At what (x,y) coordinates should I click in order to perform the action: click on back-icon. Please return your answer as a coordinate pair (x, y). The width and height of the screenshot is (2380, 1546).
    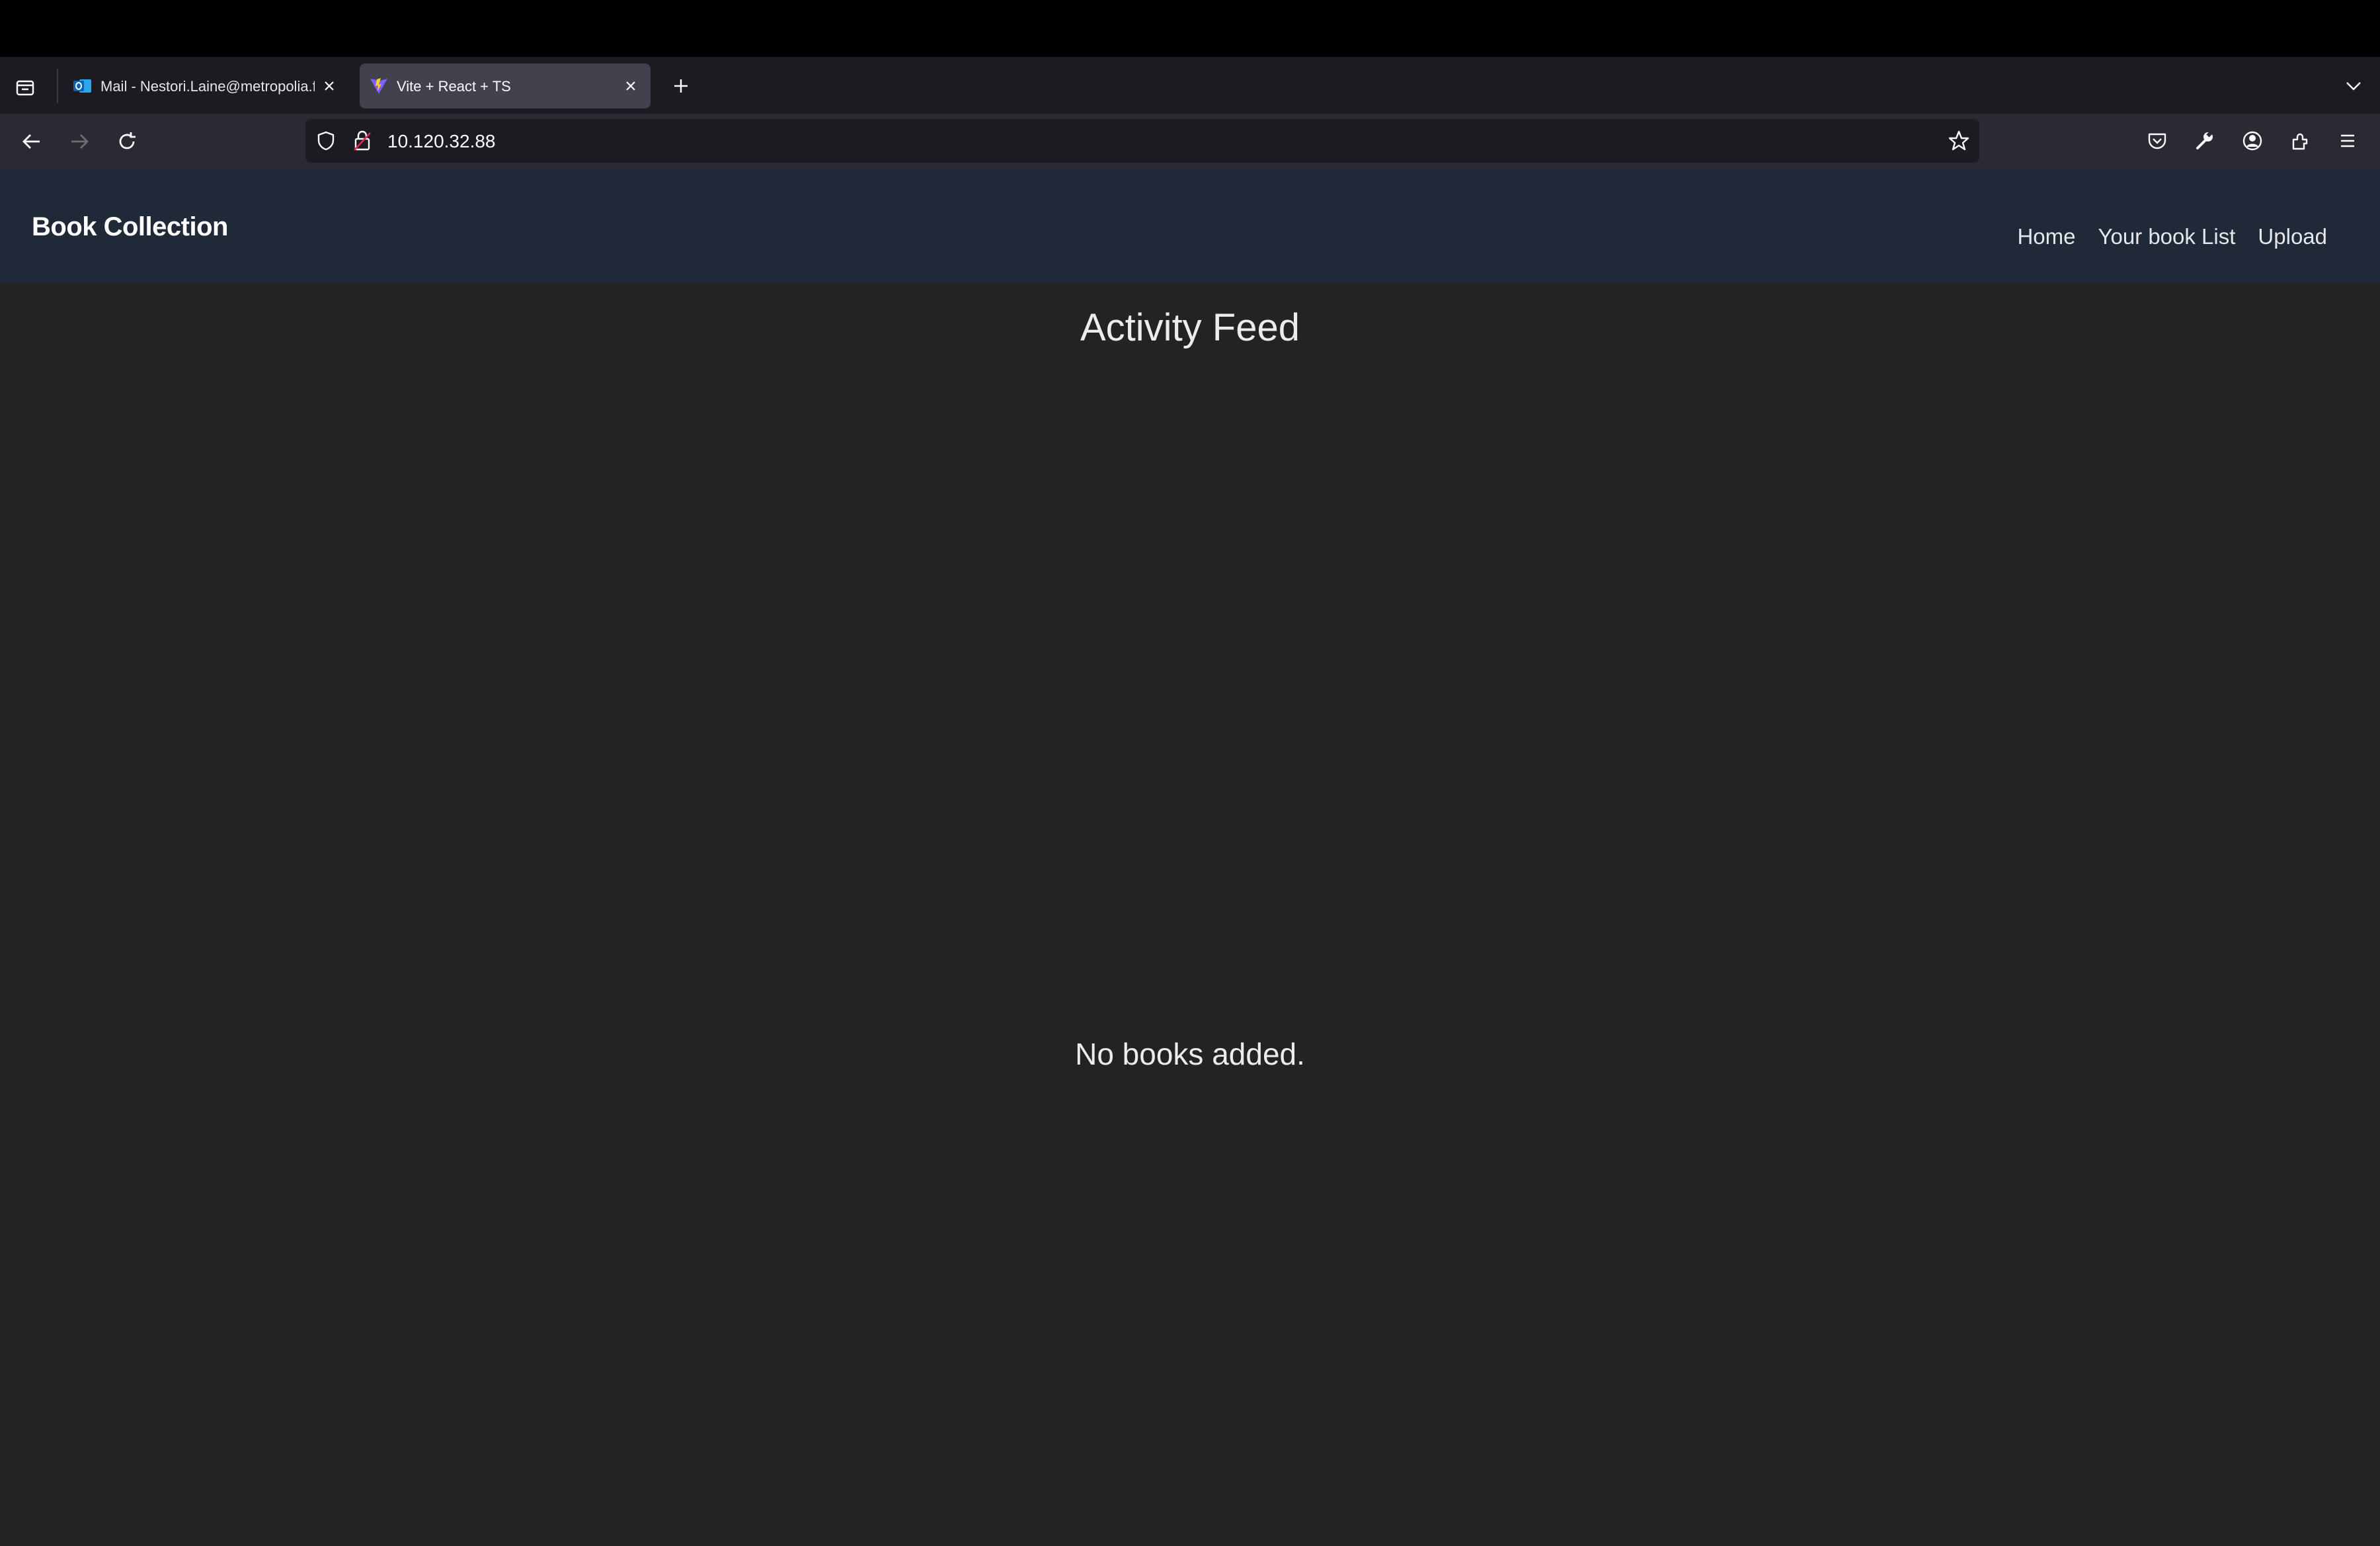
    Looking at the image, I should click on (31, 141).